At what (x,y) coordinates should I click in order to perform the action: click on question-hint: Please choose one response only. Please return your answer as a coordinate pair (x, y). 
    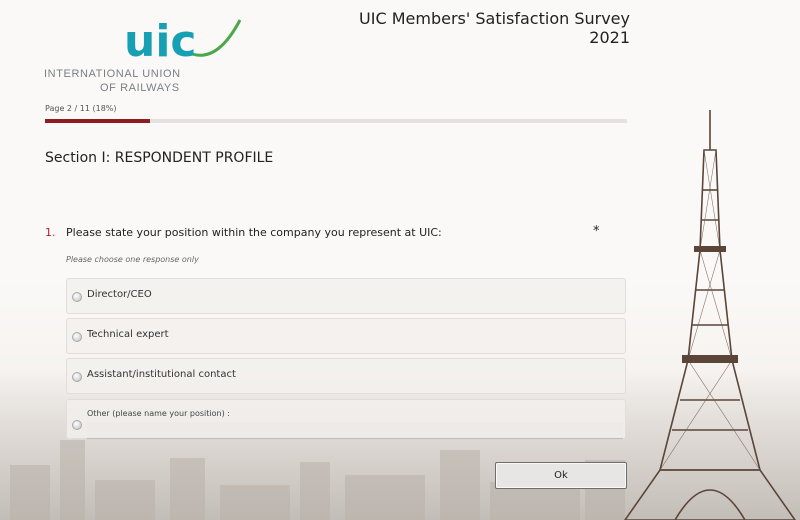
    Looking at the image, I should click on (132, 259).